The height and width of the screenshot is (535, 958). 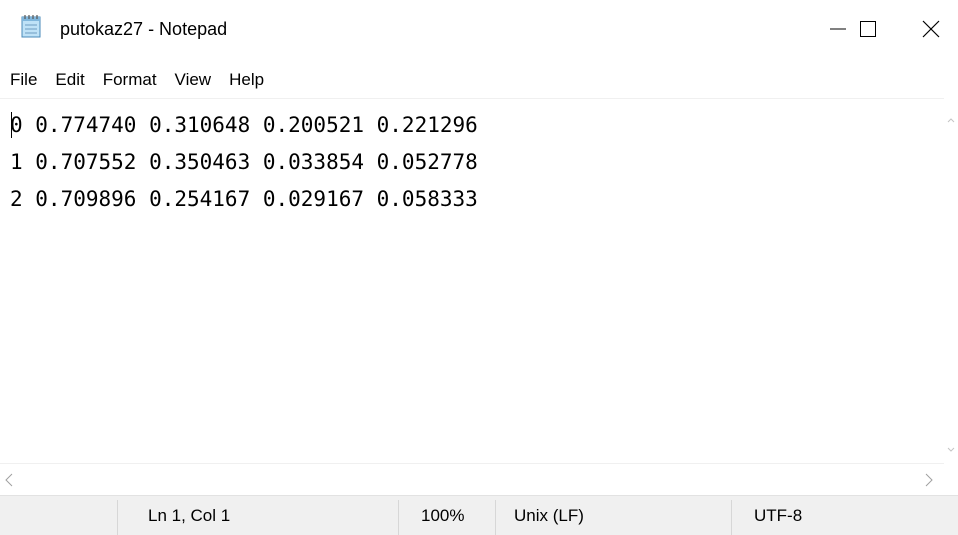 I want to click on scroll-left-arrow-icon, so click(x=9, y=482).